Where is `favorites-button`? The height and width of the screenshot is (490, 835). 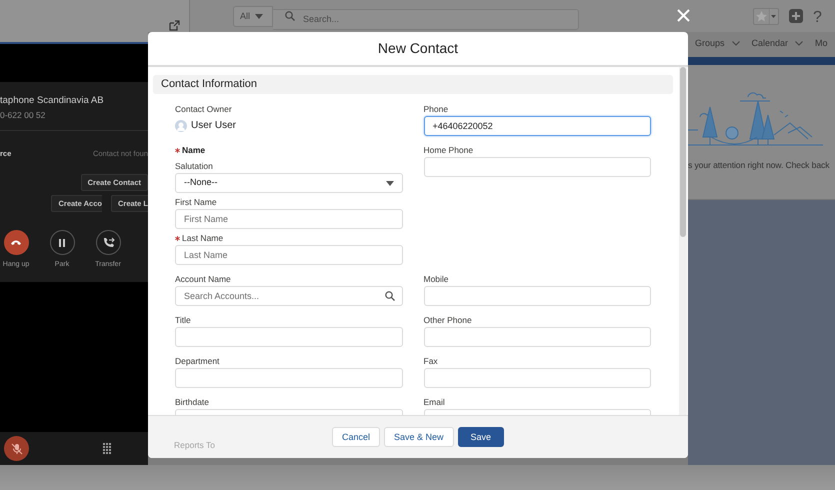 favorites-button is located at coordinates (766, 16).